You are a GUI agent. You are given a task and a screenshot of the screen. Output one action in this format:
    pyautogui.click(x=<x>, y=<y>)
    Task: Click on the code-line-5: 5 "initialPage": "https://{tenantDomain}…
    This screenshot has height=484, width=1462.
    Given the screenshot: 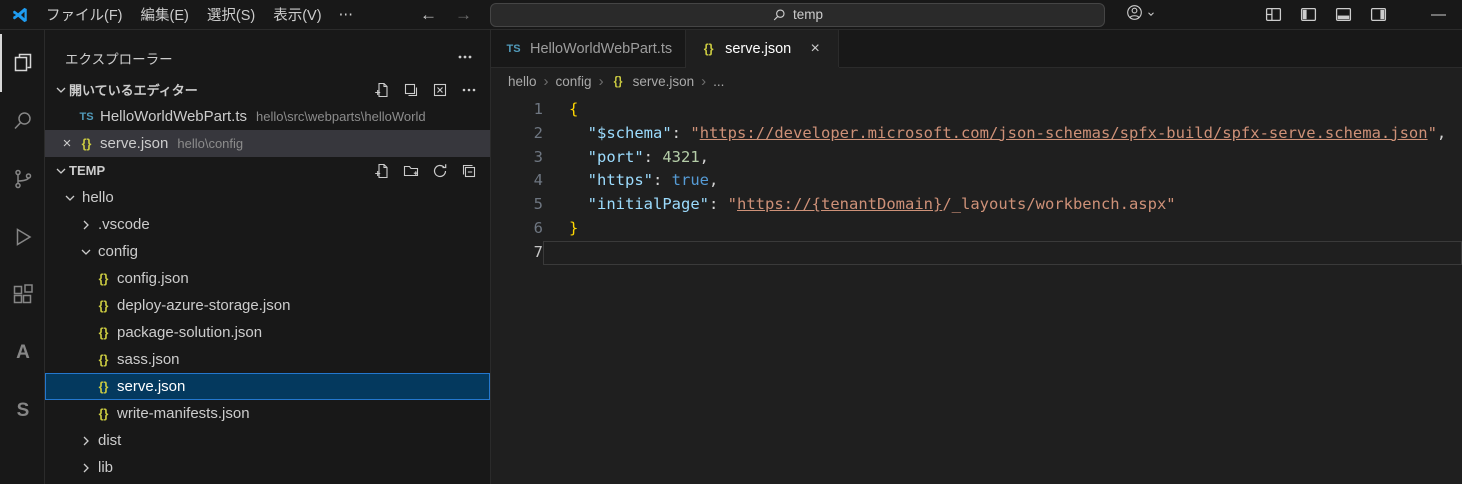 What is the action you would take?
    pyautogui.click(x=976, y=205)
    